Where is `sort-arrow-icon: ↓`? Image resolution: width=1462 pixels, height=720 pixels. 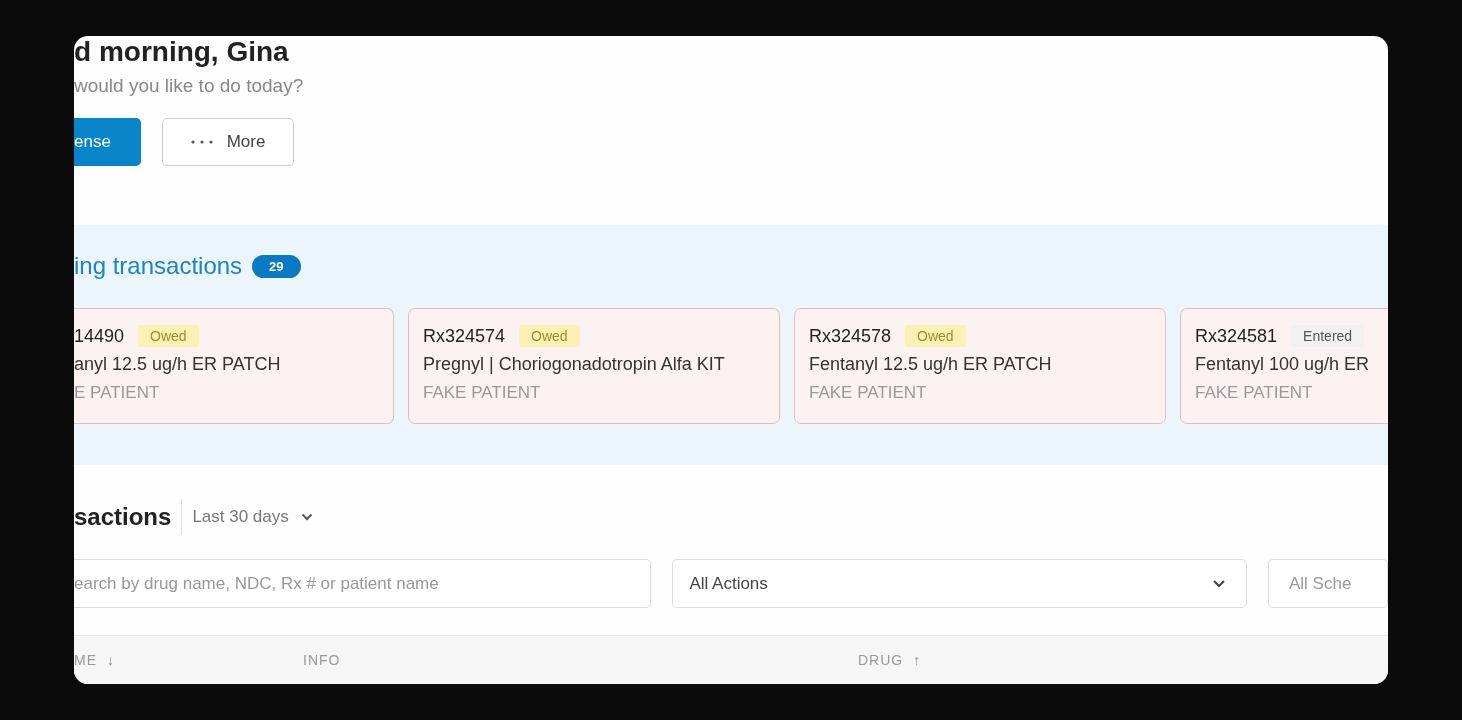
sort-arrow-icon: ↓ is located at coordinates (111, 660).